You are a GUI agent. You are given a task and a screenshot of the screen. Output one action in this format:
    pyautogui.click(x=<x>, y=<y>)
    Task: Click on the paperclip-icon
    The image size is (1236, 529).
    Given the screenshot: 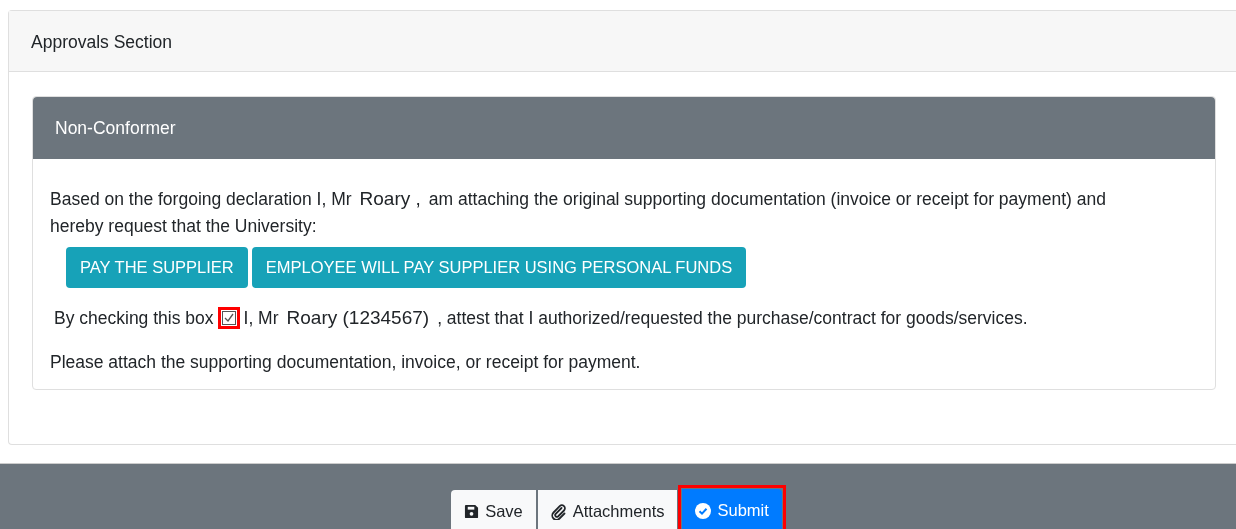 What is the action you would take?
    pyautogui.click(x=558, y=511)
    